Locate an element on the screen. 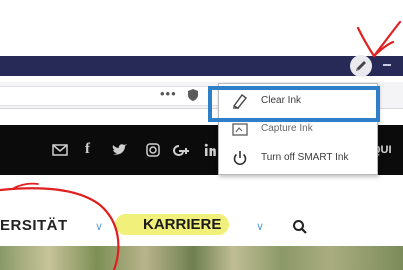 Image resolution: width=403 pixels, height=270 pixels. ink-arrow-head is located at coordinates (375, 42).